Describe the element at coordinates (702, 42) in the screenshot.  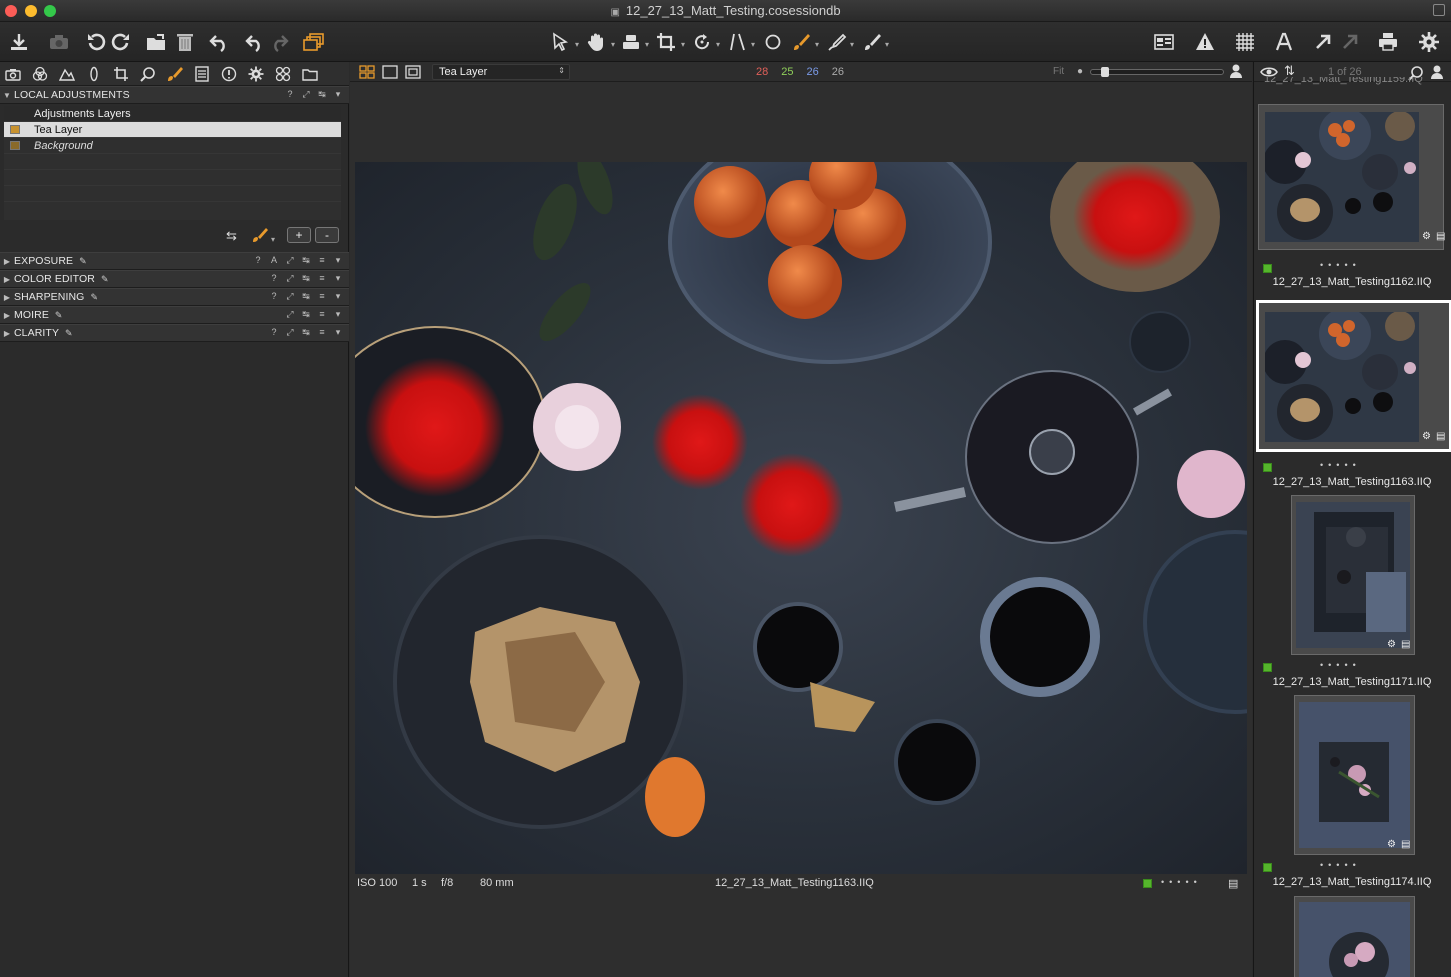
I see `rotate-tool-icon` at that location.